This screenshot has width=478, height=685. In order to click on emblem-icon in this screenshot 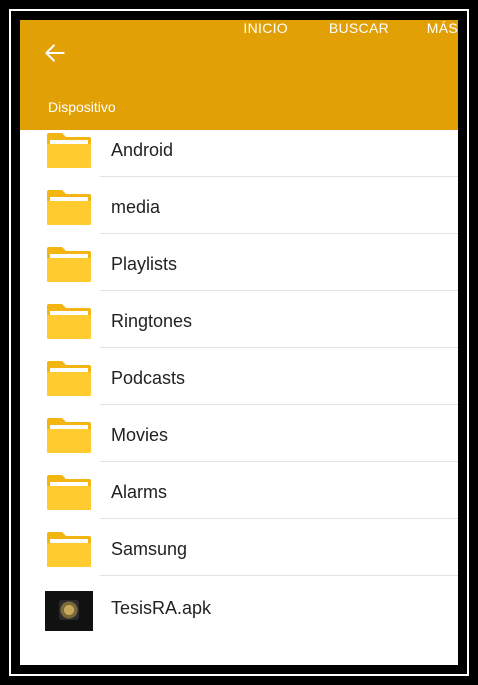, I will do `click(69, 610)`.